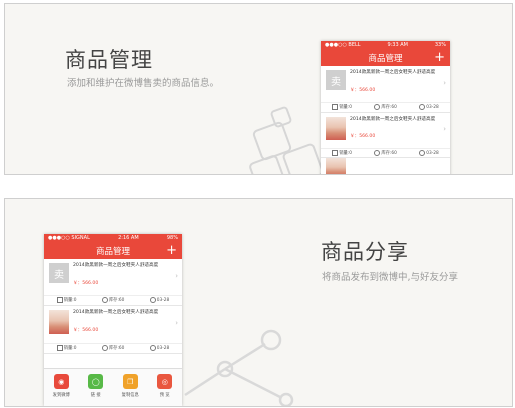  Describe the element at coordinates (343, 45) in the screenshot. I see `carrier-signal: ●●●○○ BELL` at that location.